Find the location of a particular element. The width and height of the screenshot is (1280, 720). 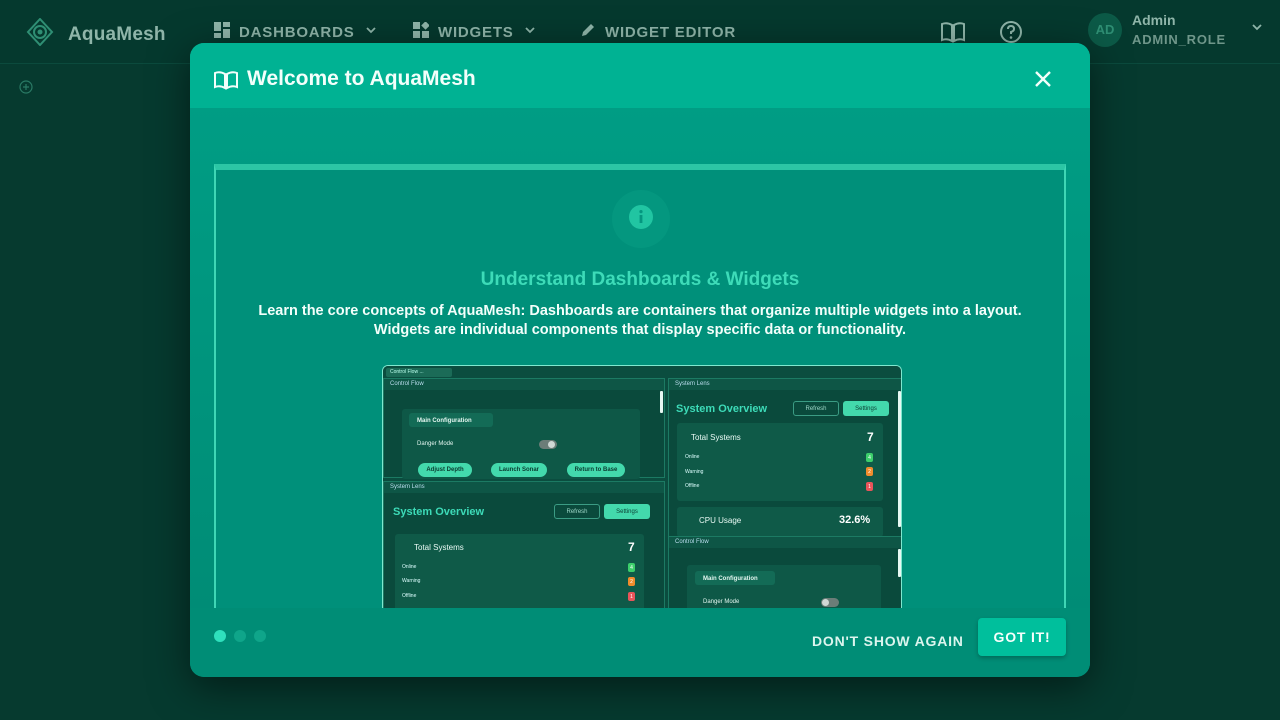

pencil-icon is located at coordinates (588, 32).